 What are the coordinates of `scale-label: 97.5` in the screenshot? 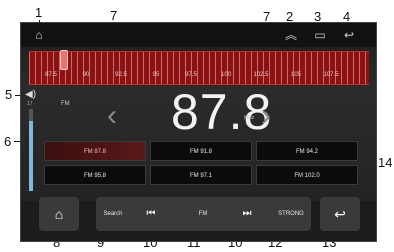 It's located at (191, 75).